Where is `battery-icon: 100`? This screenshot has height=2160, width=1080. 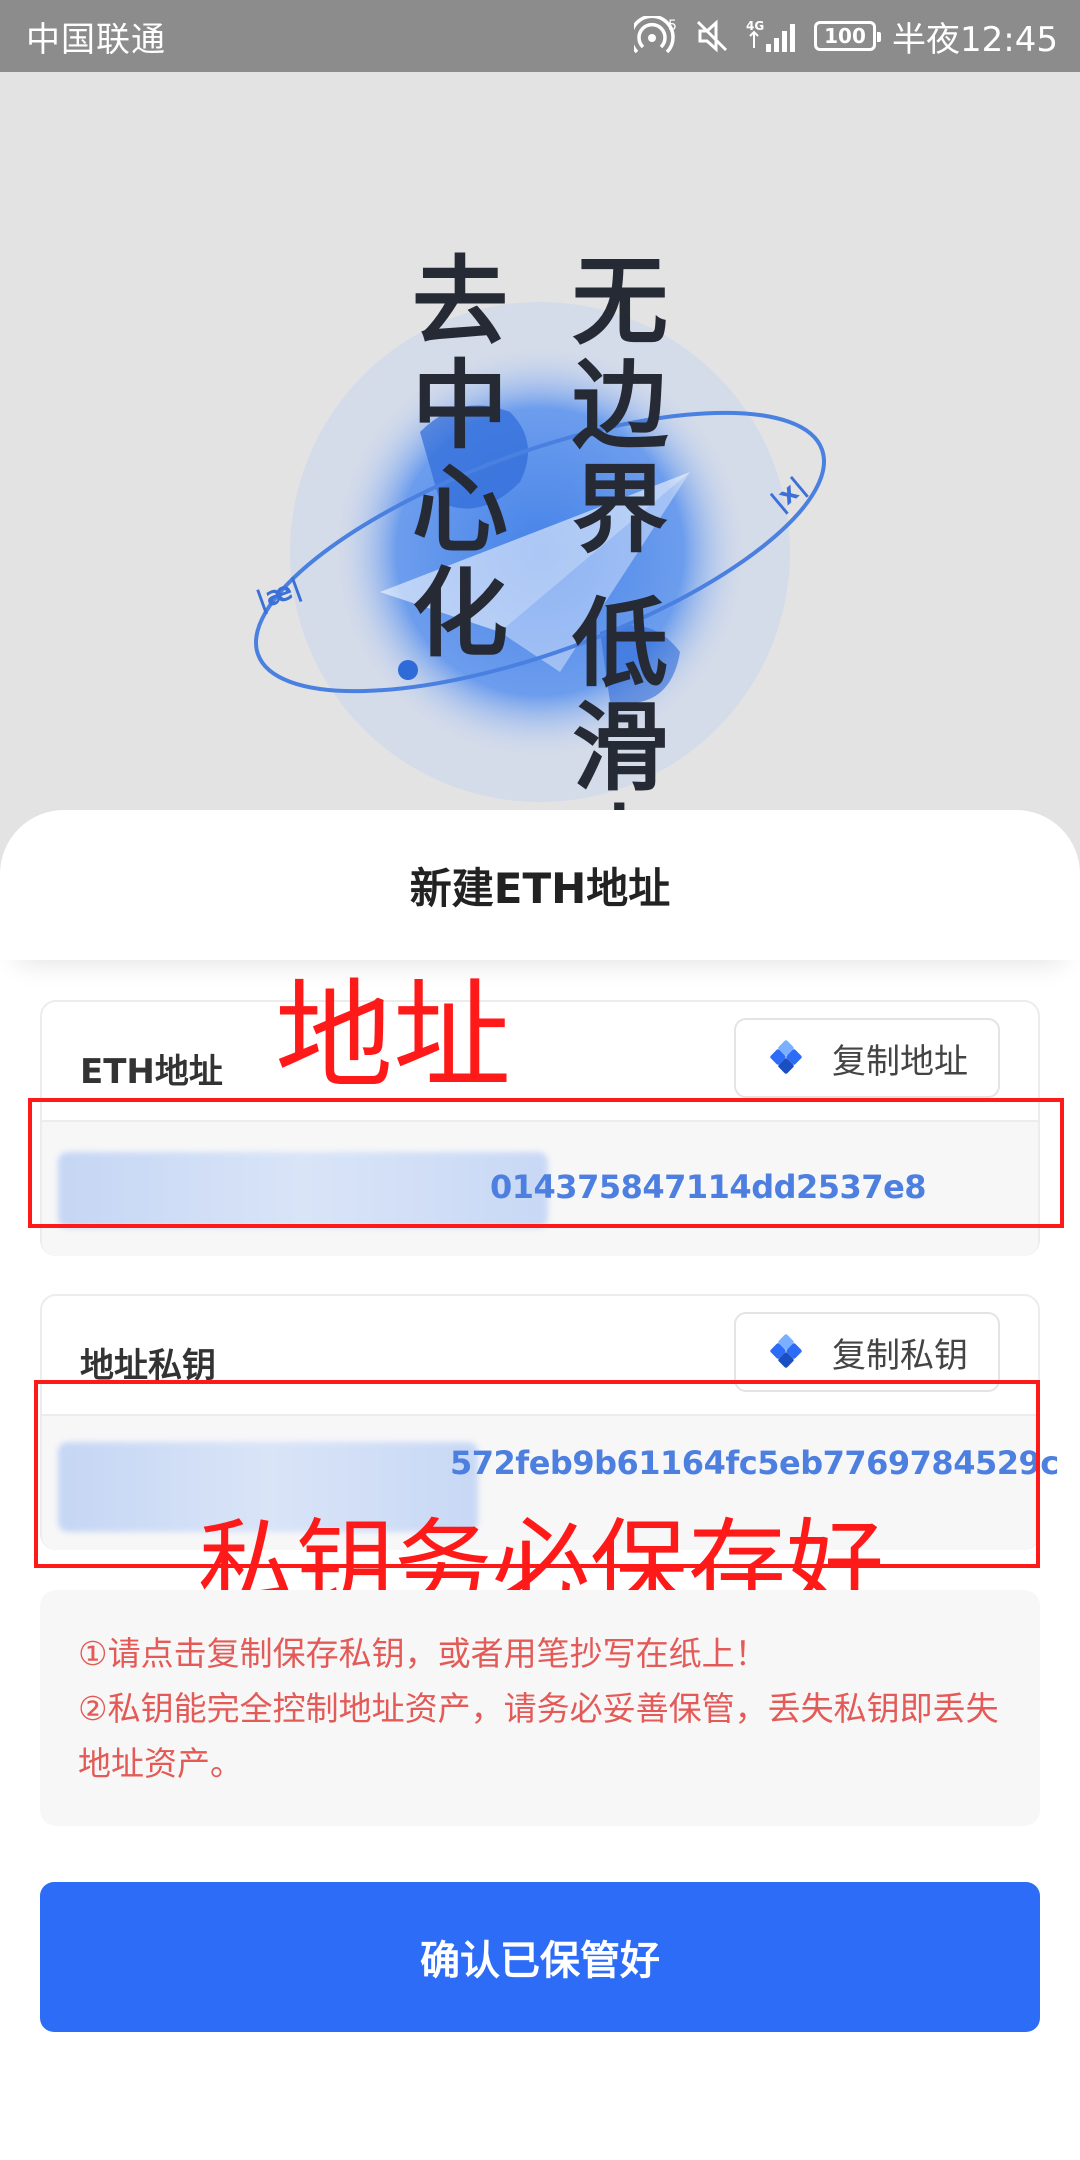
battery-icon: 100 is located at coordinates (848, 36).